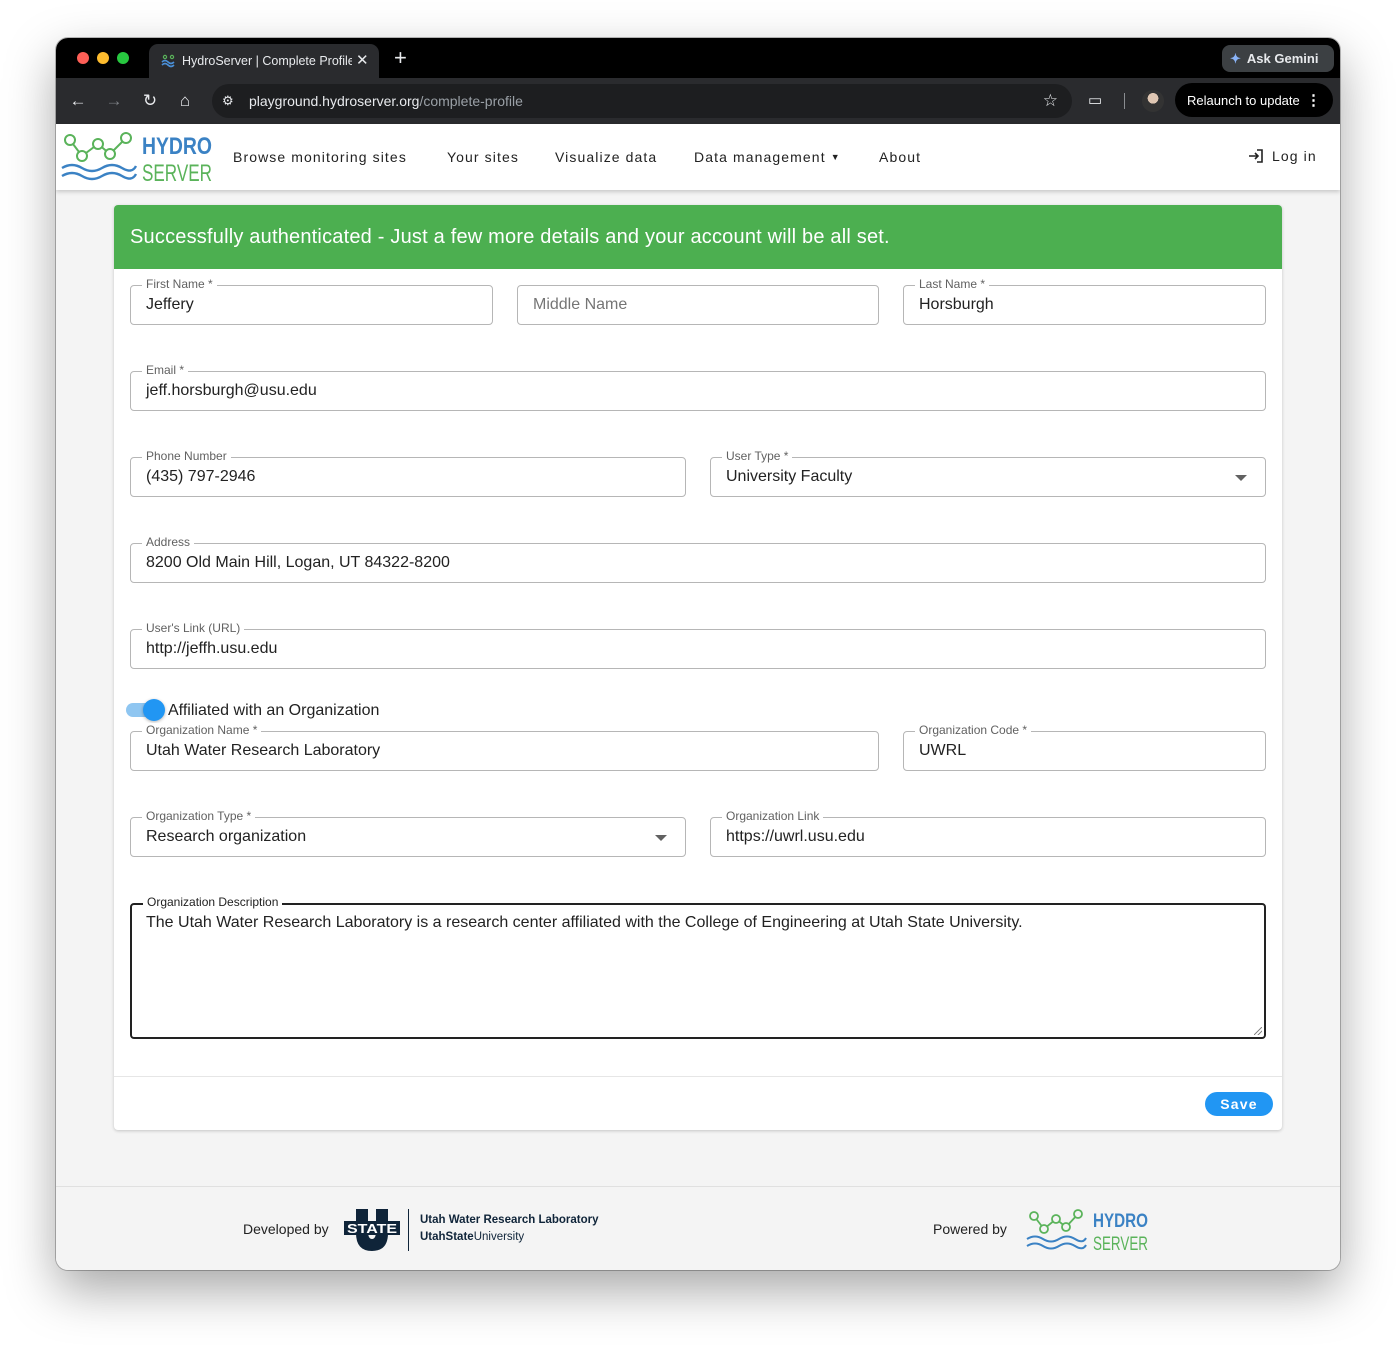 The width and height of the screenshot is (1396, 1345). Describe the element at coordinates (213, 902) in the screenshot. I see `organization-description-label: Organization Description` at that location.